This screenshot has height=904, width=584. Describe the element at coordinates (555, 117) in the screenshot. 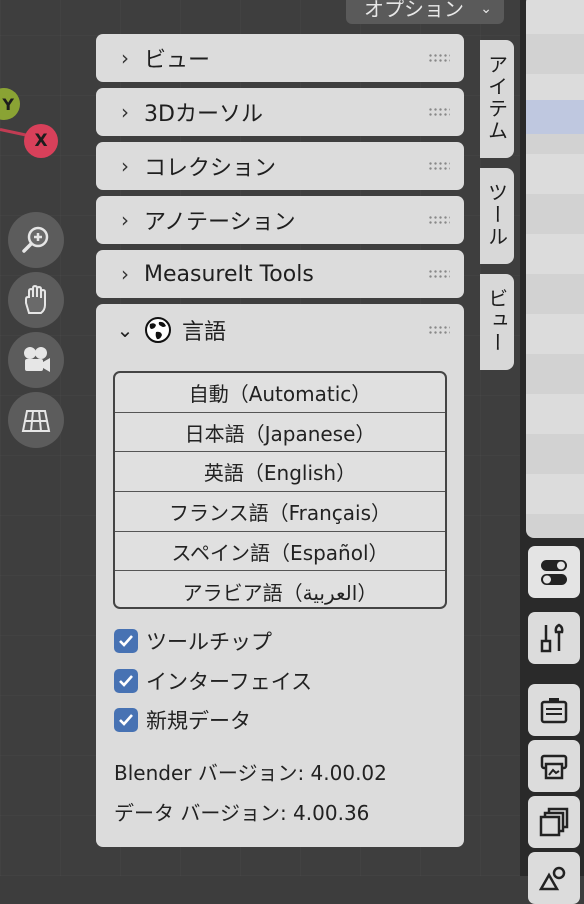

I see `outliner-selected-row` at that location.